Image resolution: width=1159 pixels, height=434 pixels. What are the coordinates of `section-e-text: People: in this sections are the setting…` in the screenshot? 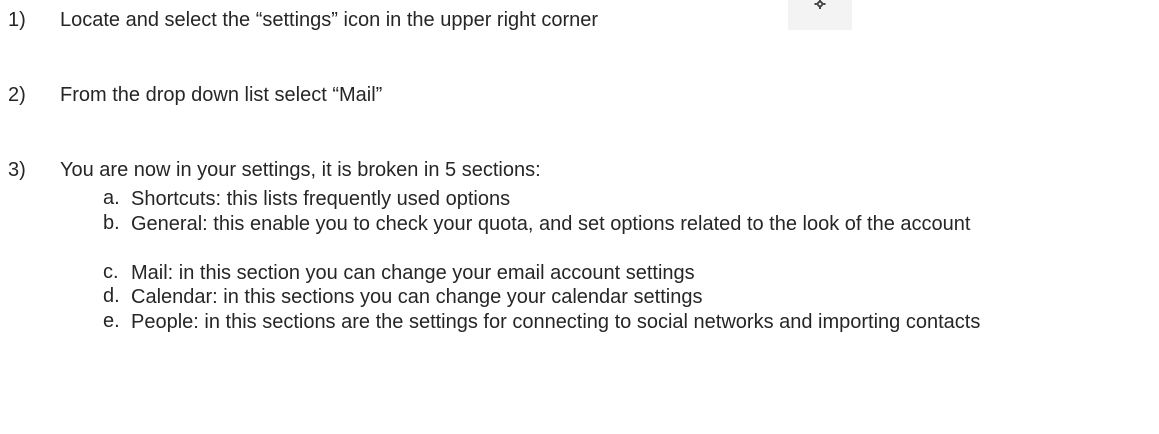 It's located at (556, 322).